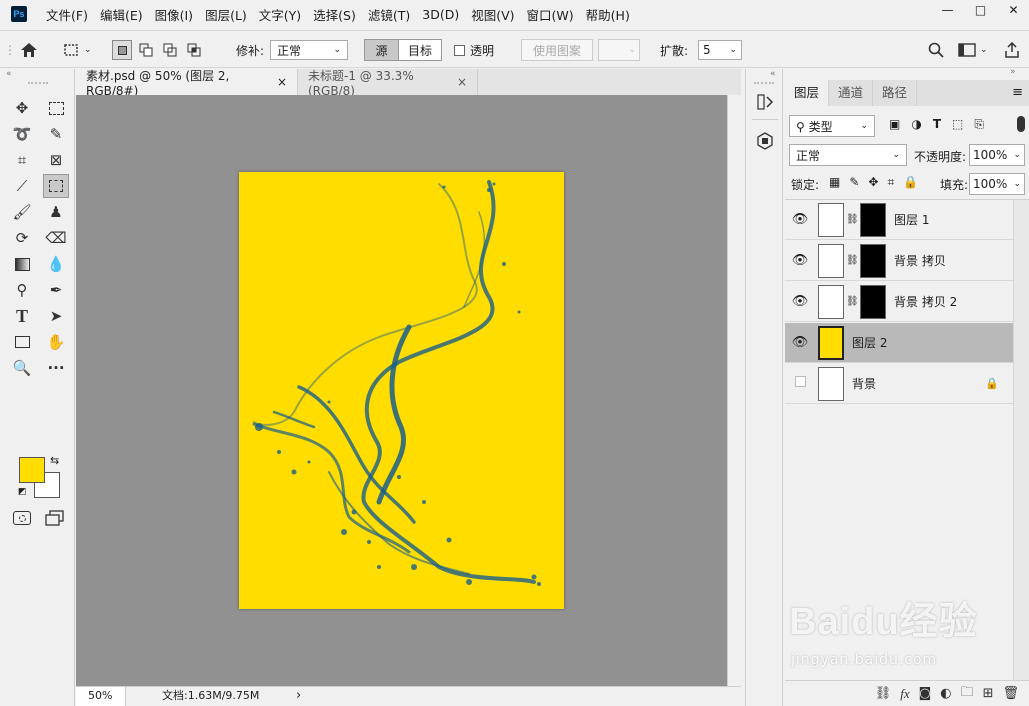  Describe the element at coordinates (22, 238) in the screenshot. I see `history-brush-tool-icon: ⟳` at that location.